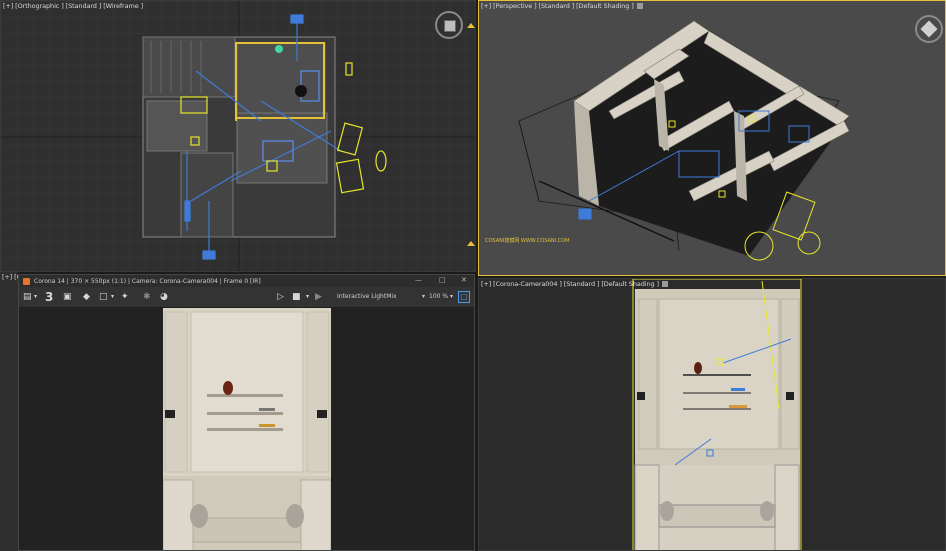 The height and width of the screenshot is (551, 946). What do you see at coordinates (164, 297) in the screenshot?
I see `corona-logo-icon: ◕` at bounding box center [164, 297].